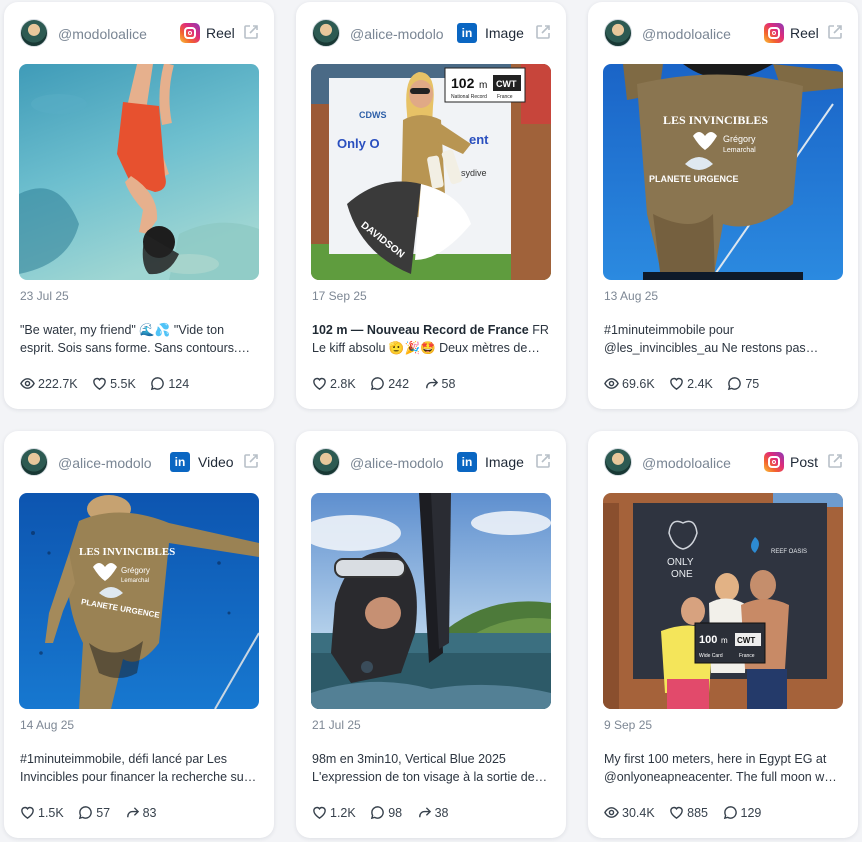 The height and width of the screenshot is (842, 862). I want to click on views-icon, so click(27, 384).